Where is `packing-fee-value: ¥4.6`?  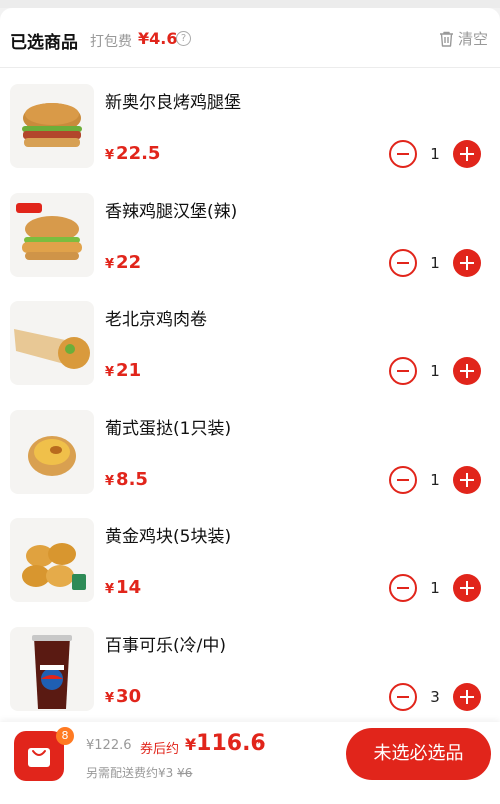 packing-fee-value: ¥4.6 is located at coordinates (158, 38).